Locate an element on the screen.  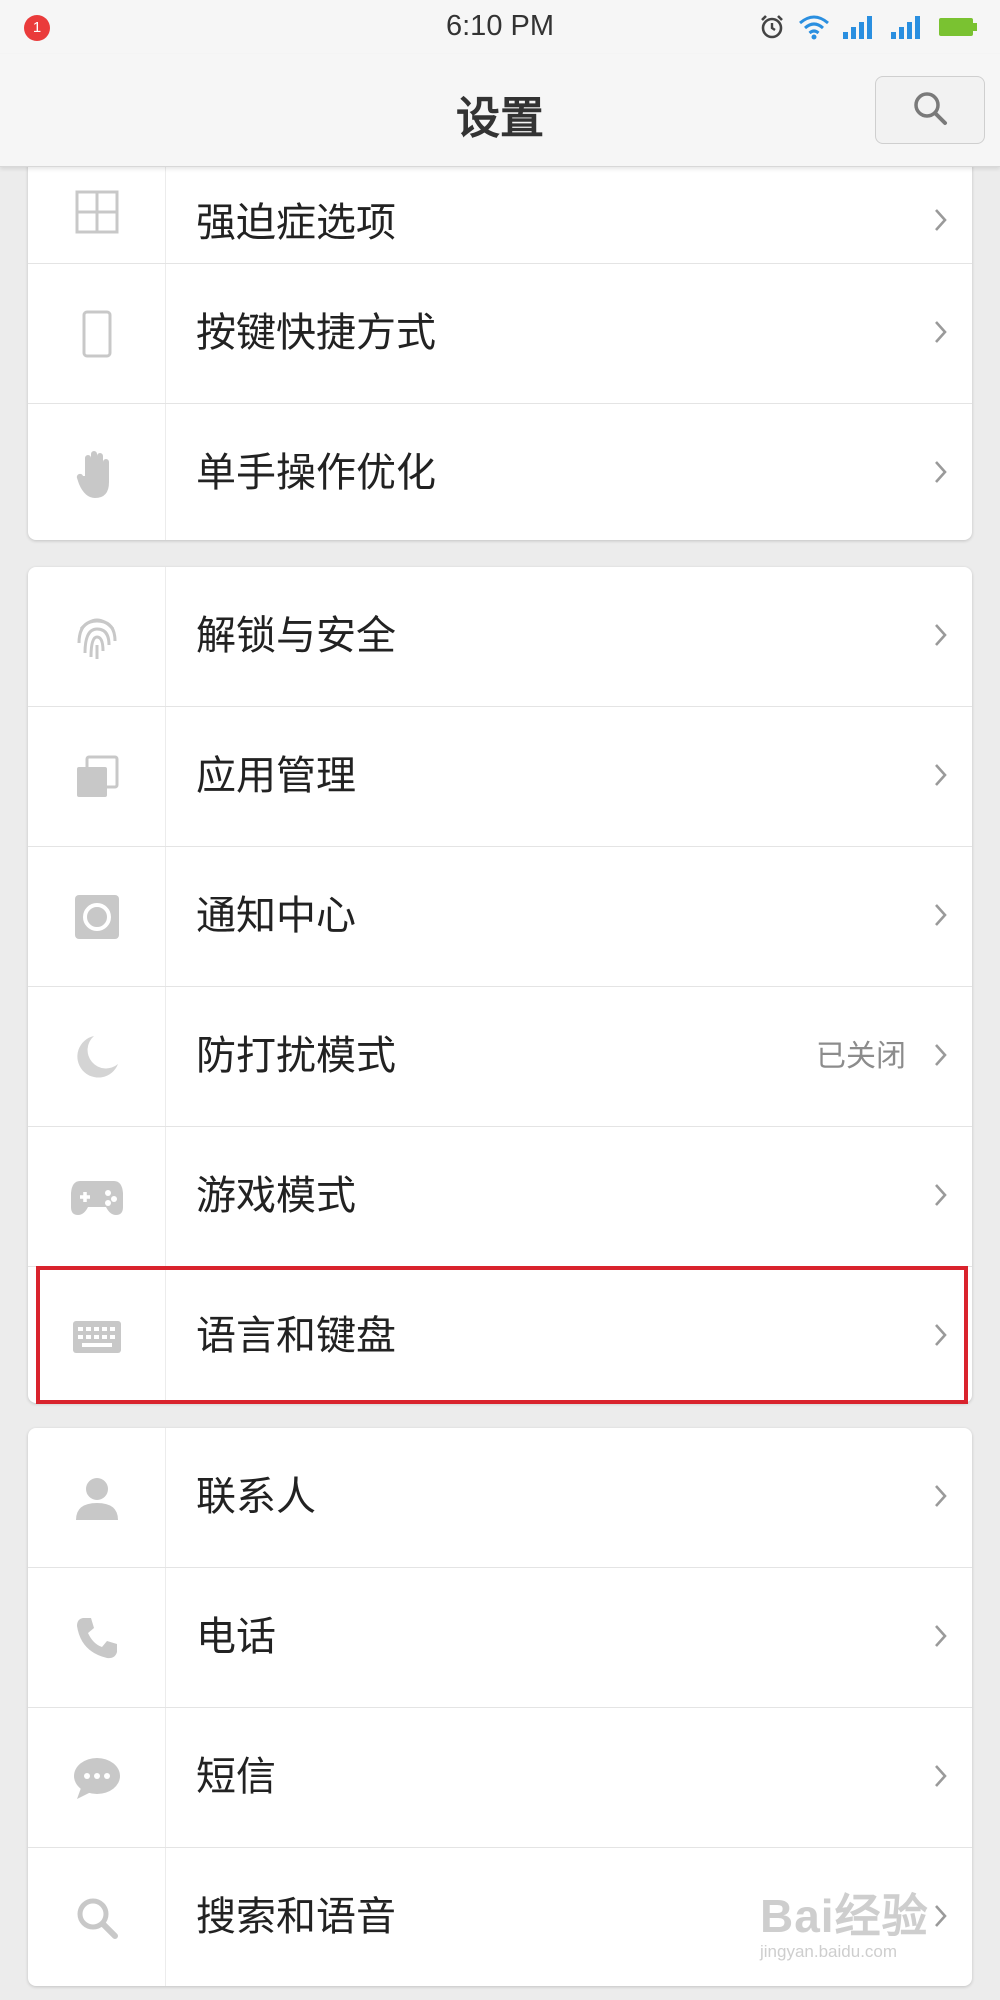
watermark-url: jingyan.baidu.com is located at coordinates (829, 1951).